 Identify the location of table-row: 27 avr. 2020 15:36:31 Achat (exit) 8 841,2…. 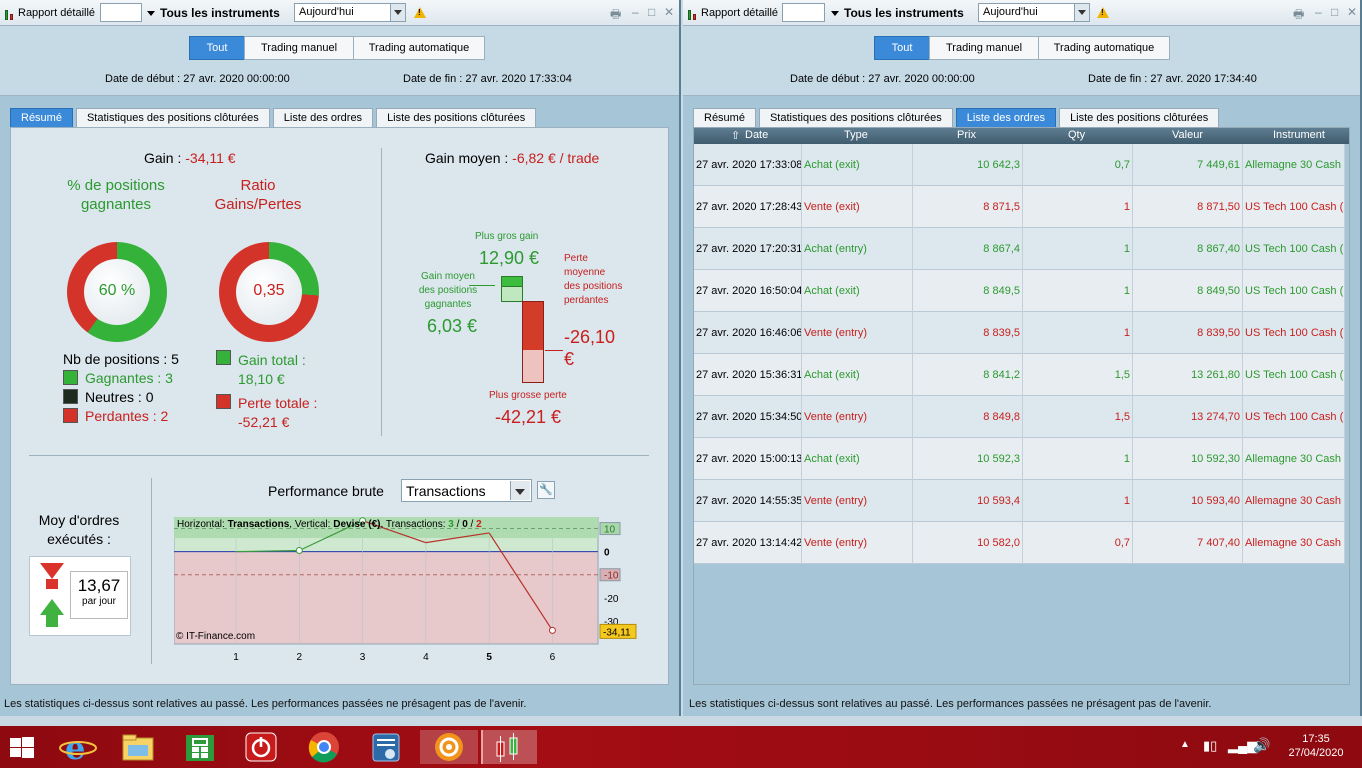
(1019, 375).